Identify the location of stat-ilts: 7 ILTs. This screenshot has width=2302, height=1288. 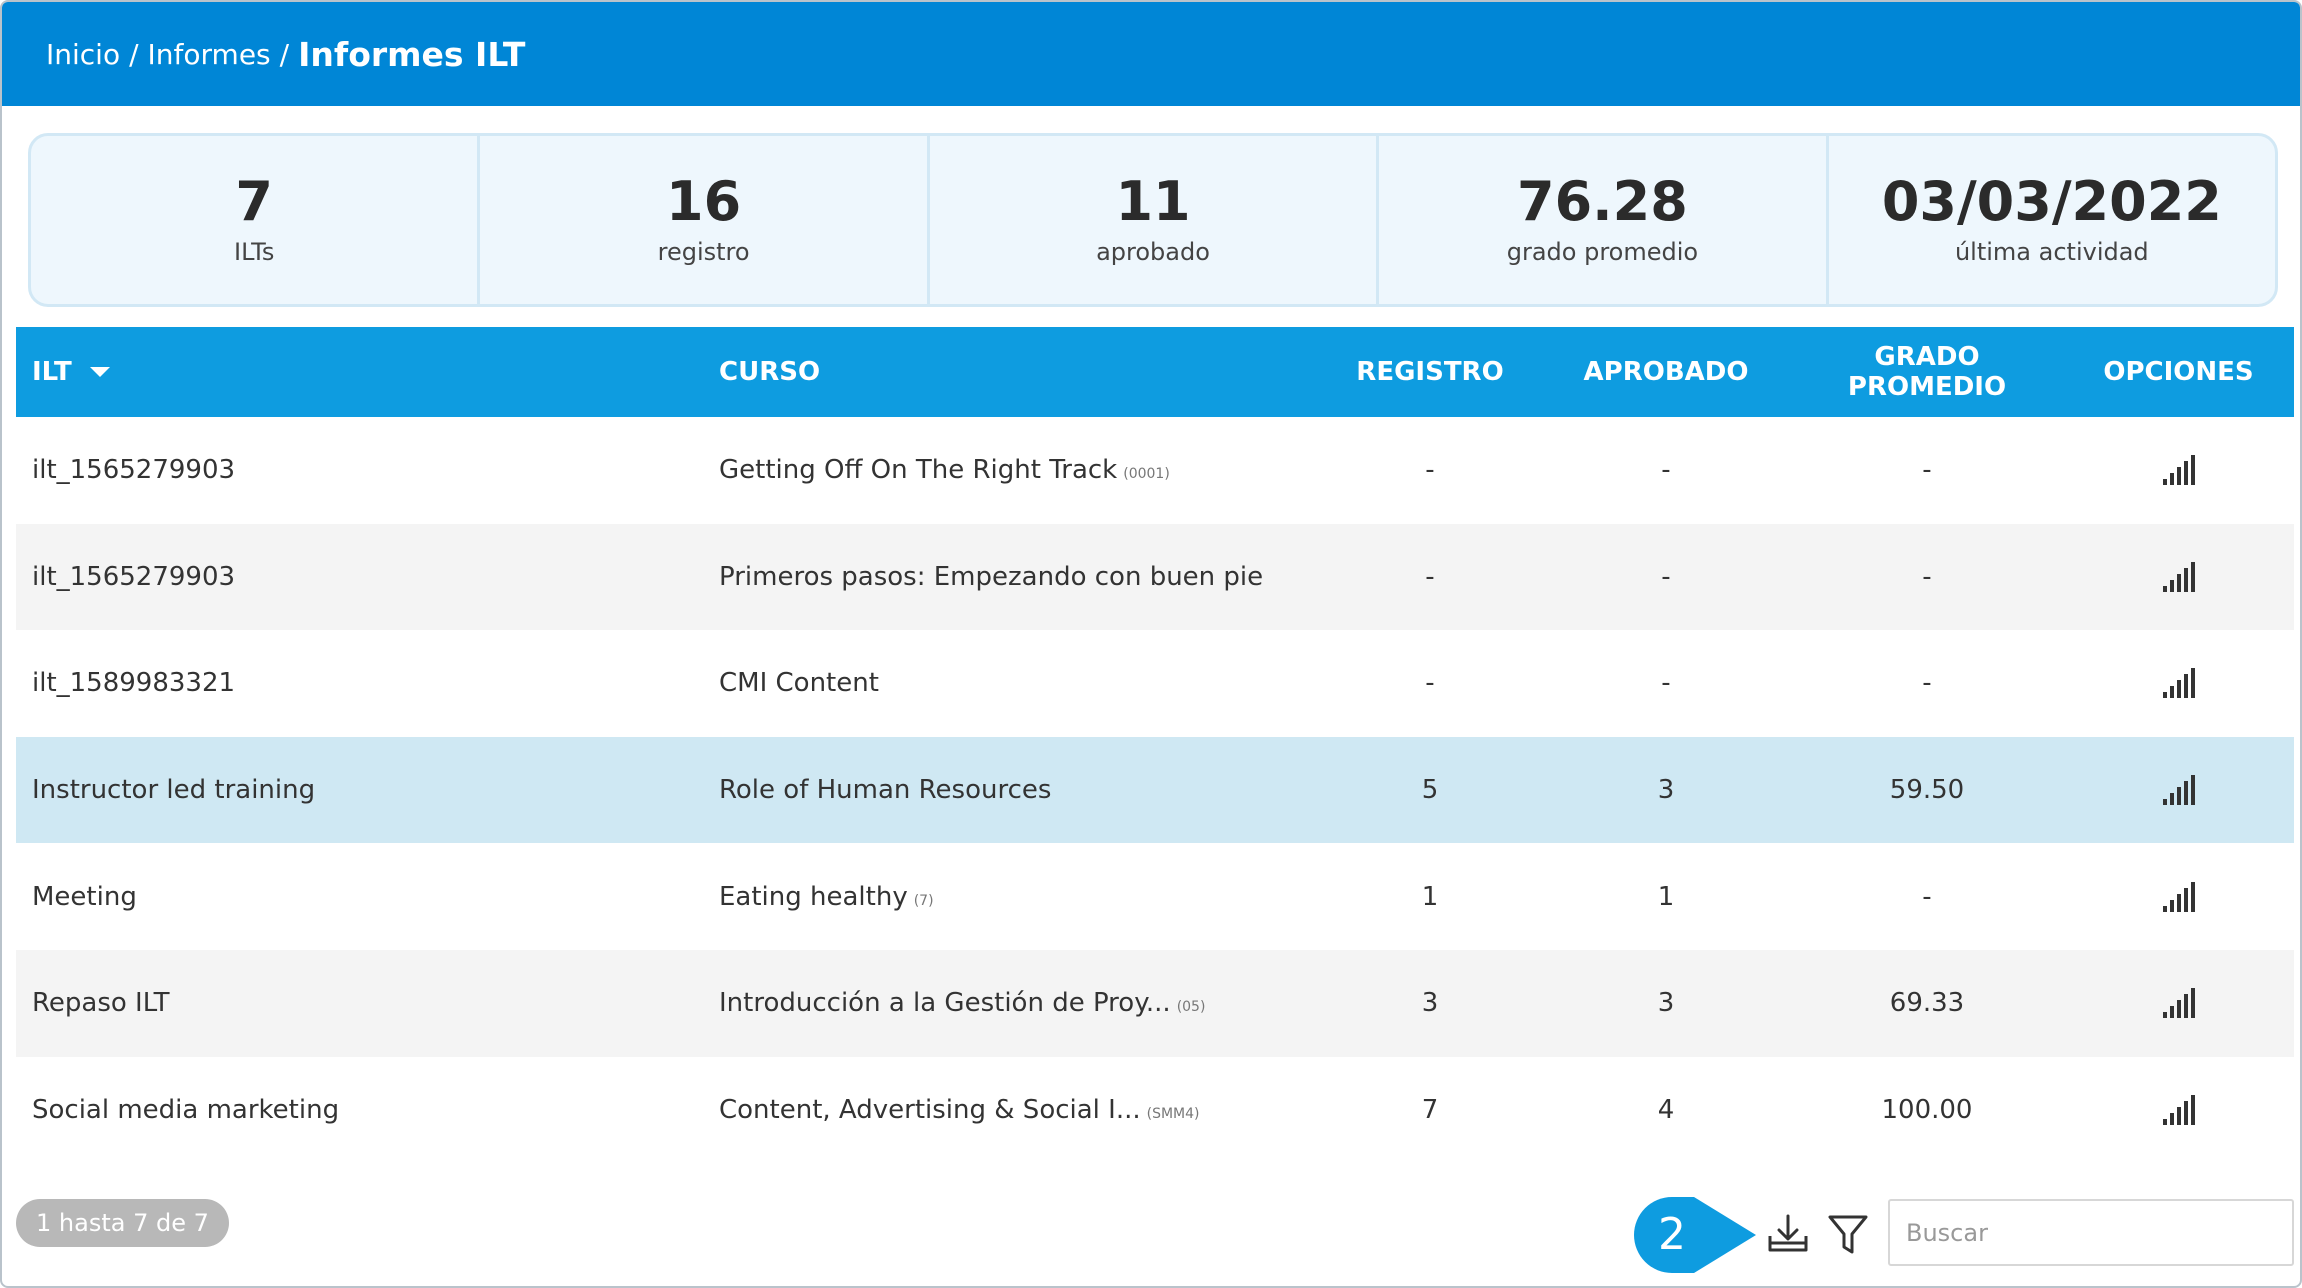
(256, 220).